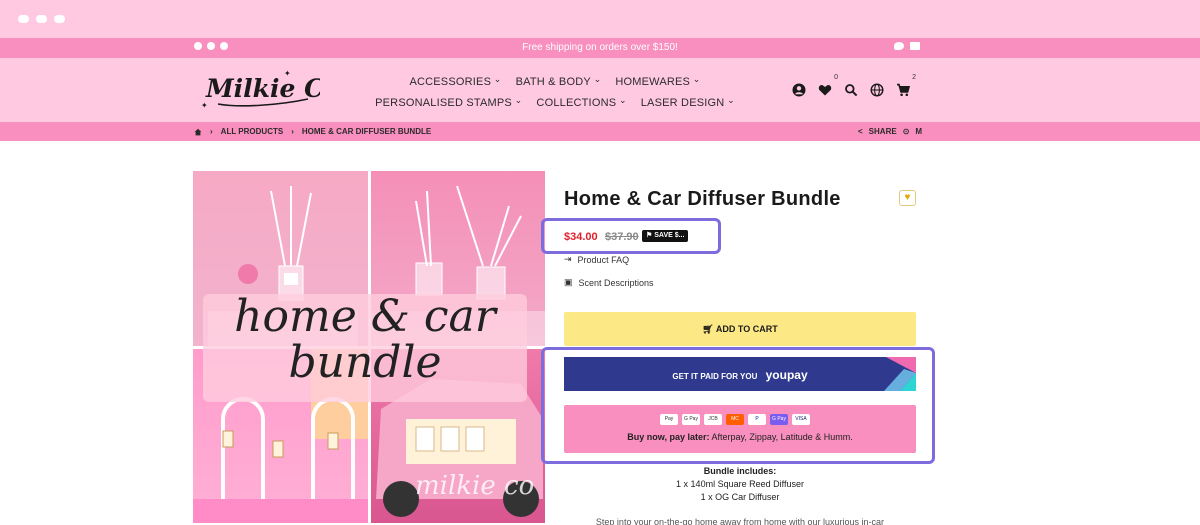 Image resolution: width=1200 pixels, height=525 pixels. I want to click on youpay-logo: youpay, so click(786, 375).